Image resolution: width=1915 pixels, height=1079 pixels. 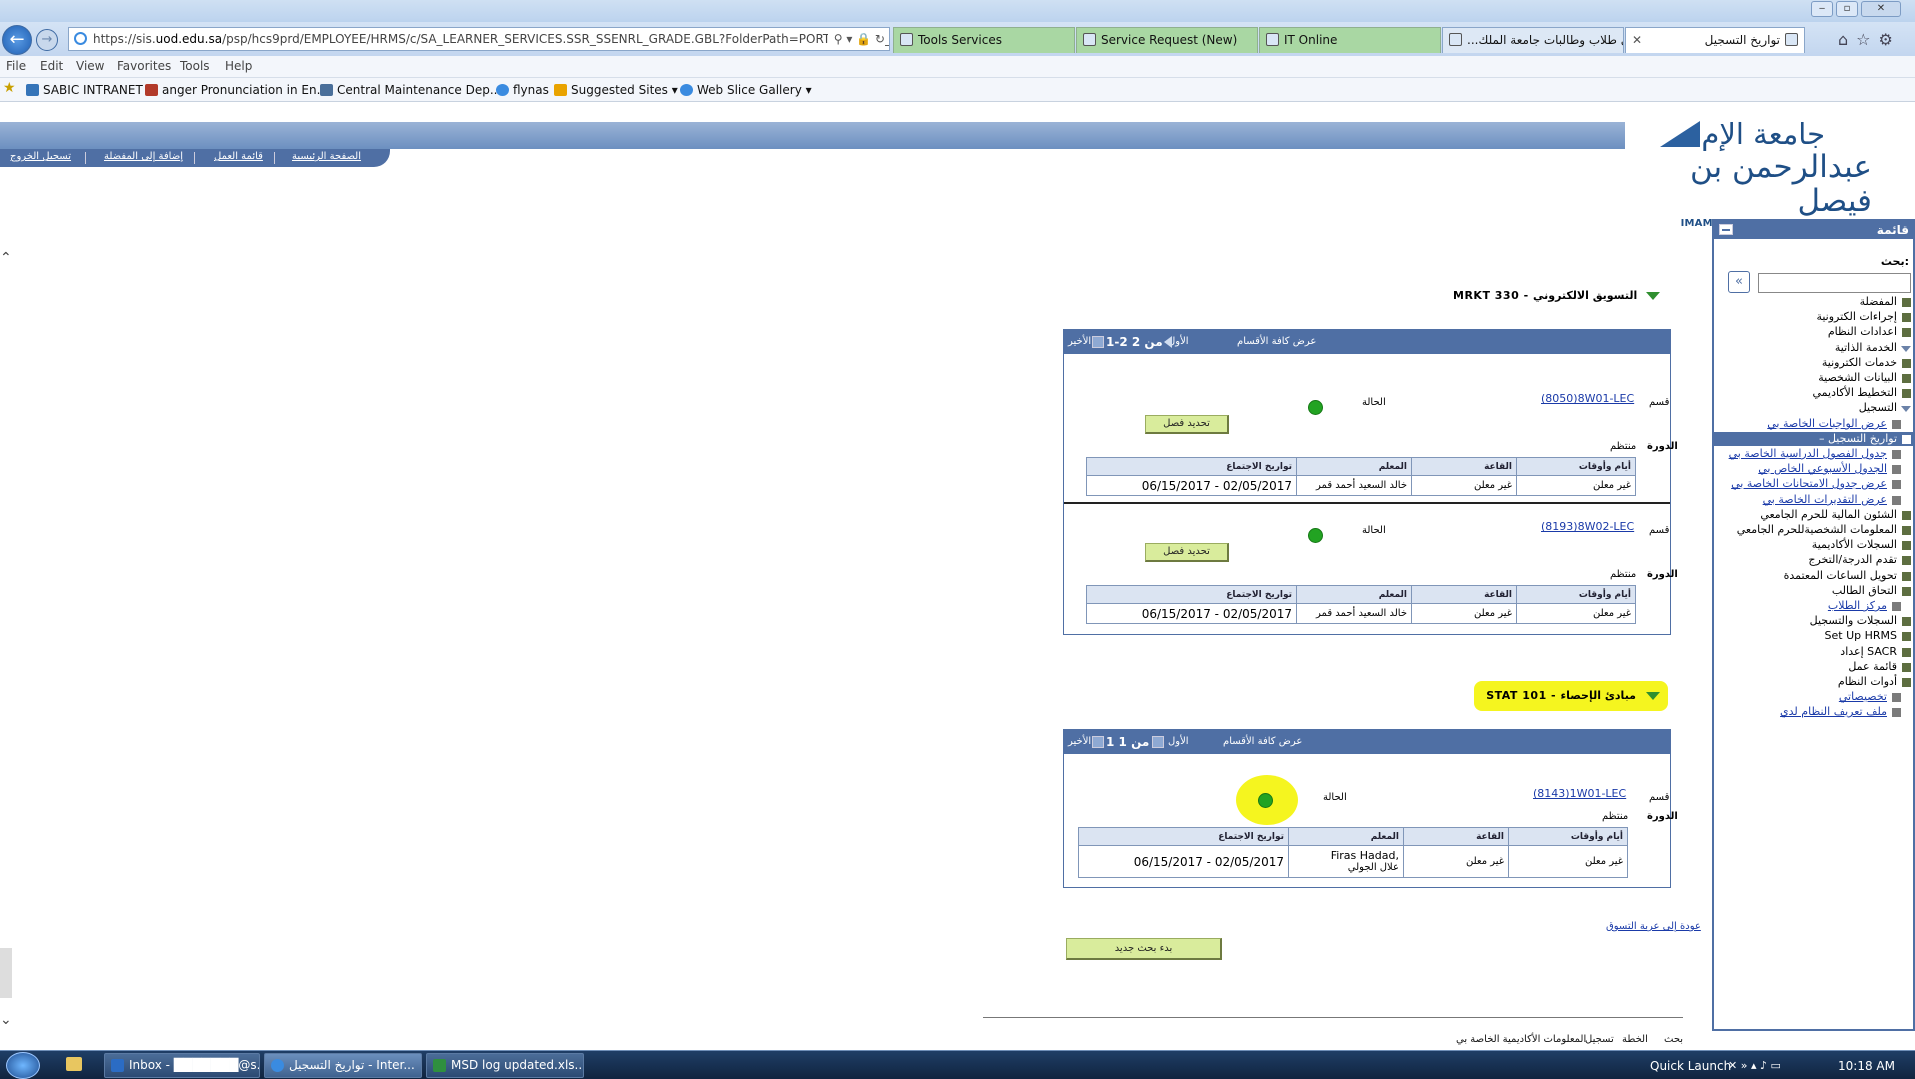 I want to click on fav-flynas: flynas, so click(x=522, y=90).